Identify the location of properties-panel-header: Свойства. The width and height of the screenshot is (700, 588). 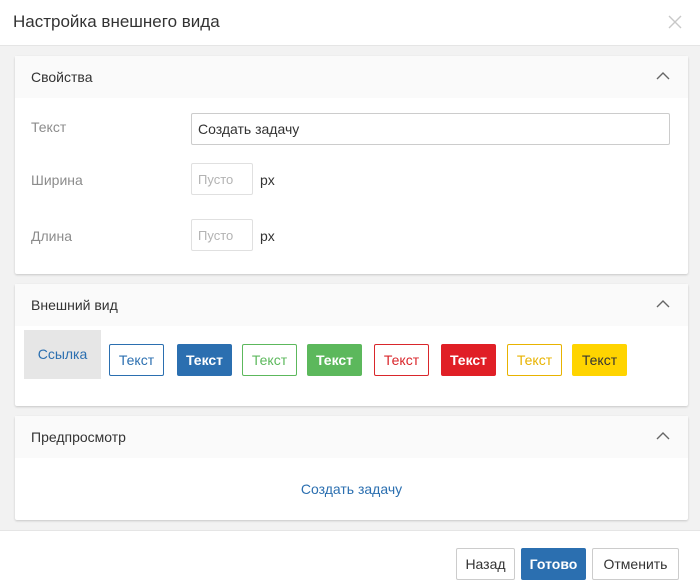
(351, 77).